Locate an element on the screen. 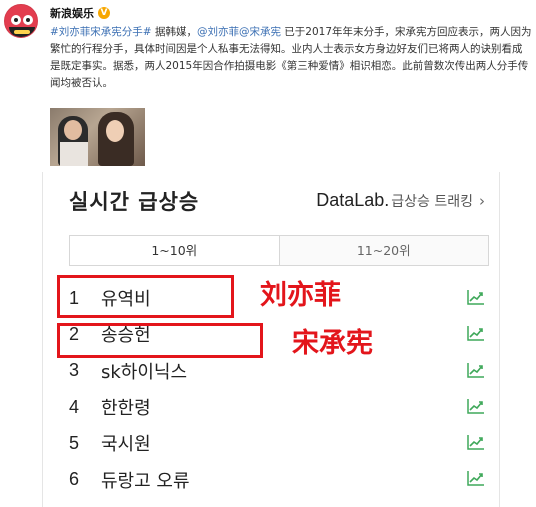 This screenshot has width=536, height=507. ranking-tabs: 1~10위 11~20위 is located at coordinates (279, 250).